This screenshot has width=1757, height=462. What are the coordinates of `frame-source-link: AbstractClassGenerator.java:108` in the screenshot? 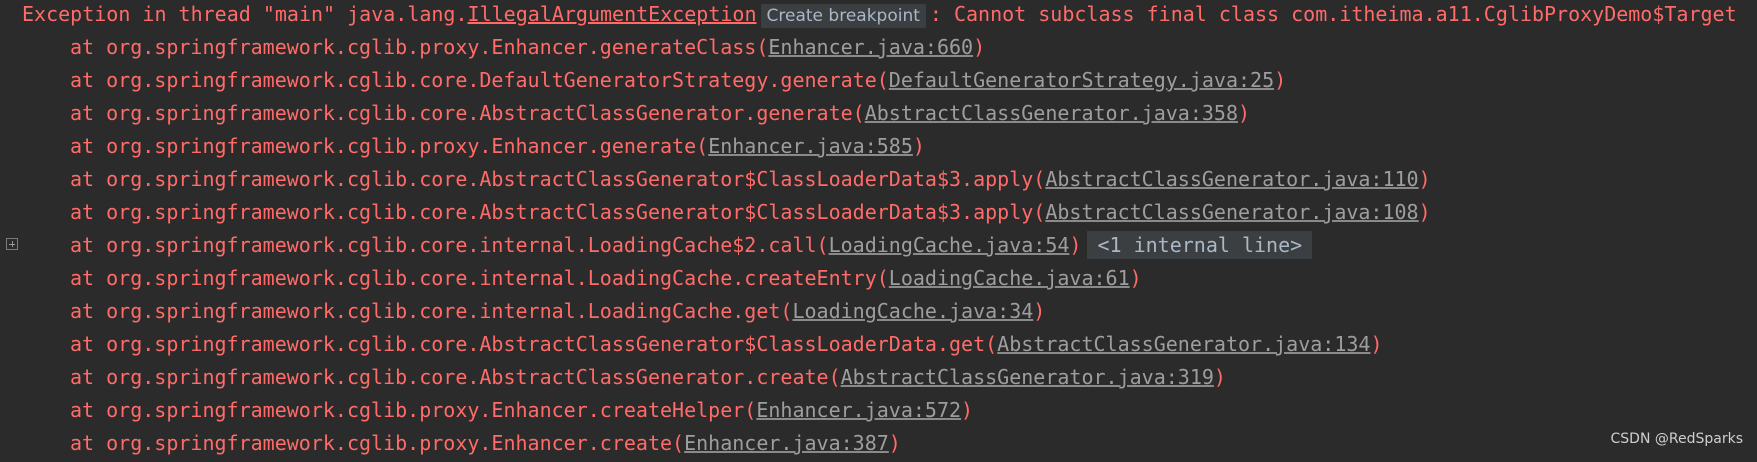 It's located at (1231, 212).